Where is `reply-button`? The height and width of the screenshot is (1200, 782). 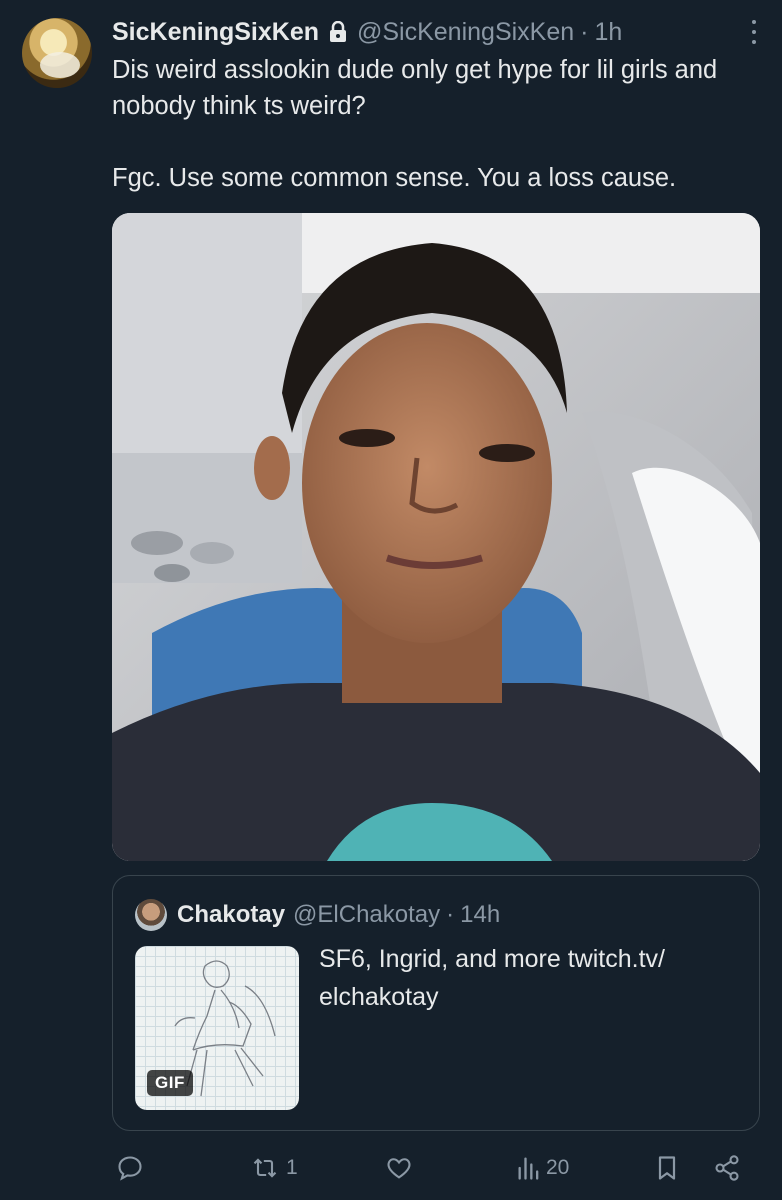
reply-button is located at coordinates (132, 1168).